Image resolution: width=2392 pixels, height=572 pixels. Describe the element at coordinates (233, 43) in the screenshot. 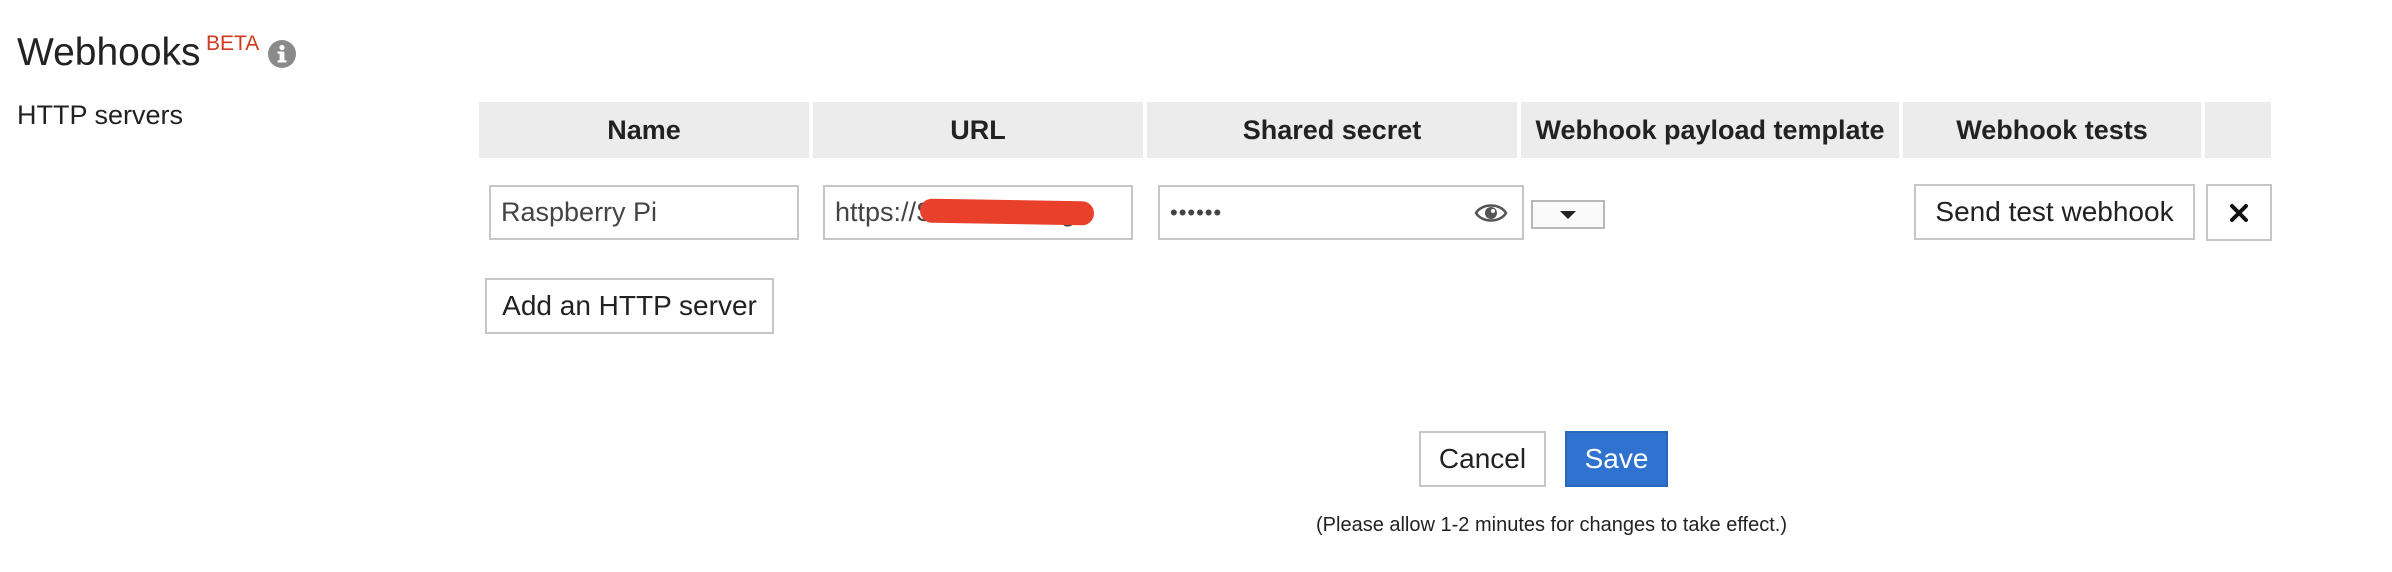

I see `beta-badge: BETA` at that location.